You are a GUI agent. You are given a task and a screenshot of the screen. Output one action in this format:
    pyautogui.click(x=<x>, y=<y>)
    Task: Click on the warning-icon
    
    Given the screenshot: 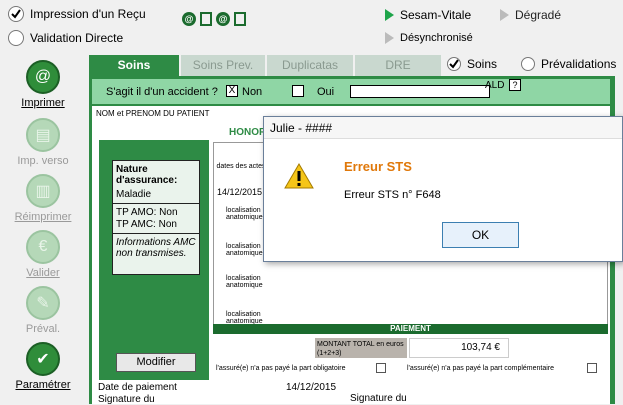 What is the action you would take?
    pyautogui.click(x=299, y=177)
    